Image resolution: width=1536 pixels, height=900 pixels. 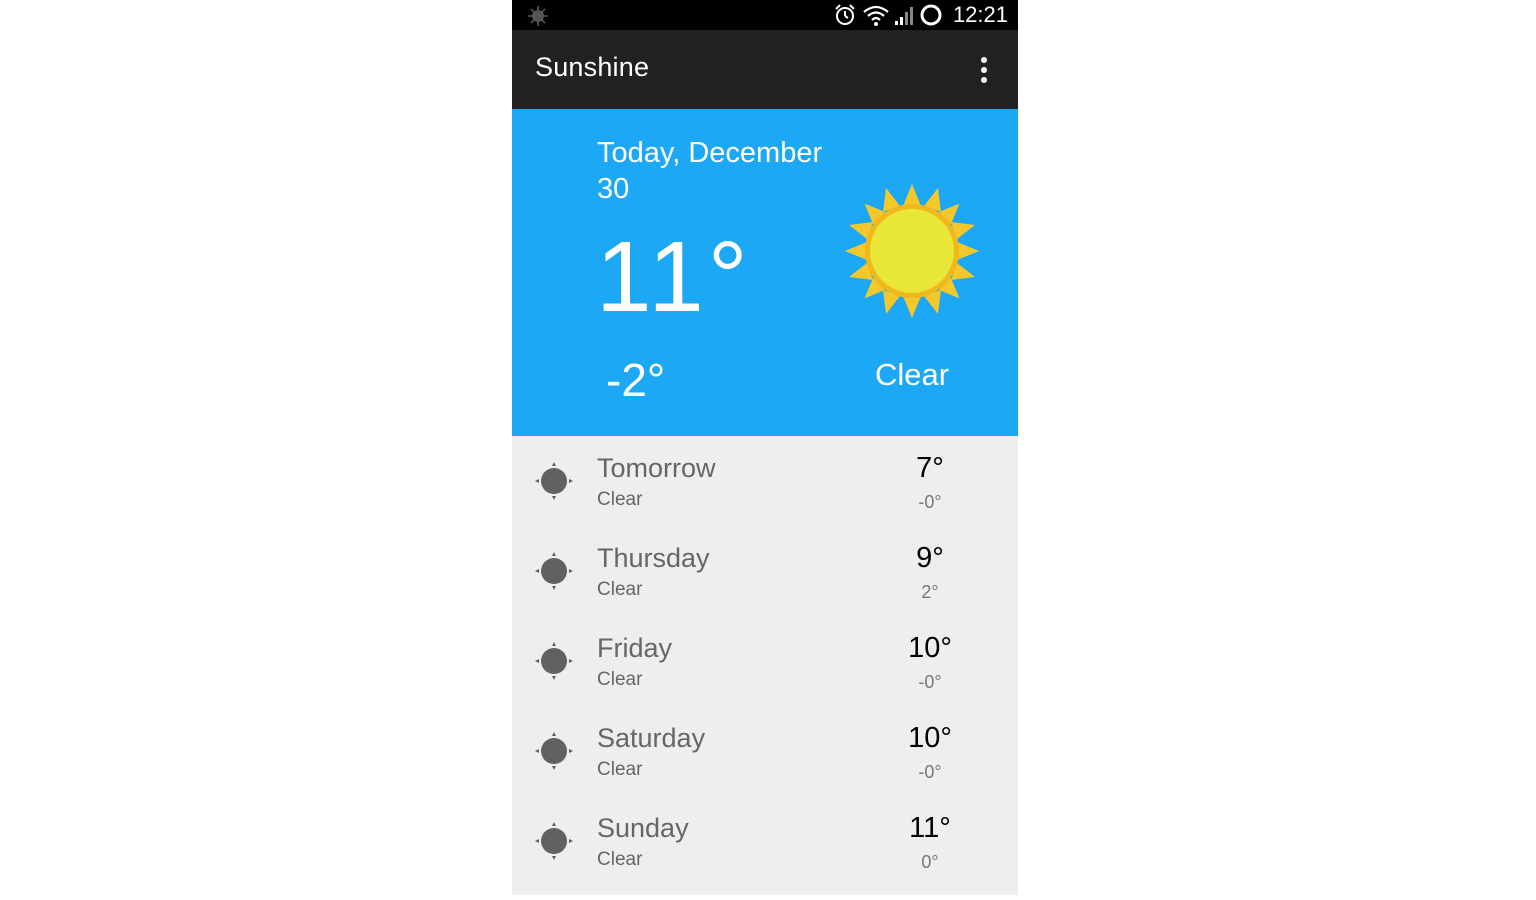 What do you see at coordinates (845, 14) in the screenshot?
I see `alarm-icon` at bounding box center [845, 14].